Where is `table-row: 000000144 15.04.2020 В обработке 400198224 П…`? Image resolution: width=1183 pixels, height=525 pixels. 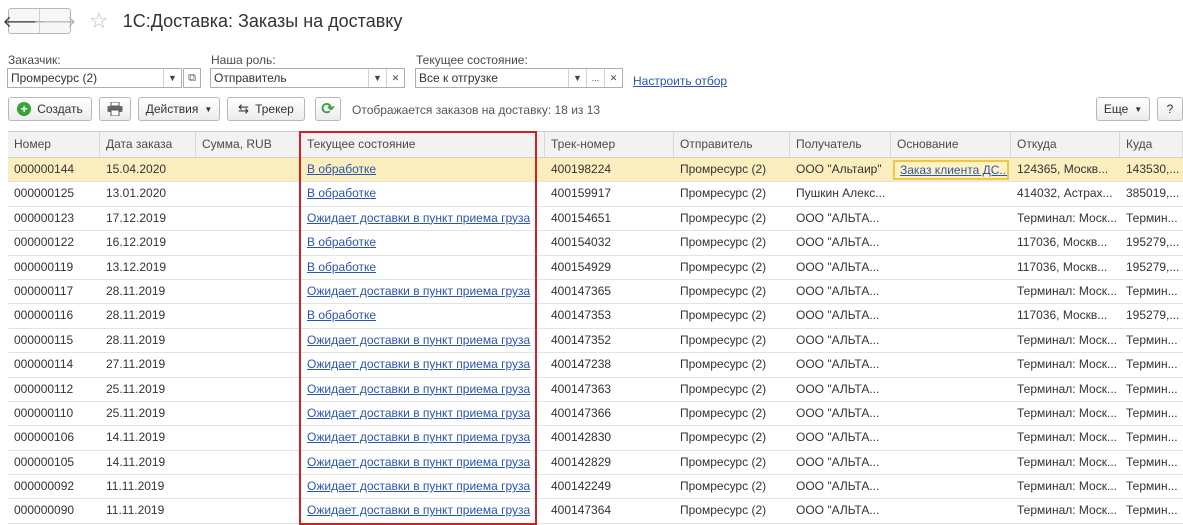 table-row: 000000144 15.04.2020 В обработке 400198224 П… is located at coordinates (595, 170).